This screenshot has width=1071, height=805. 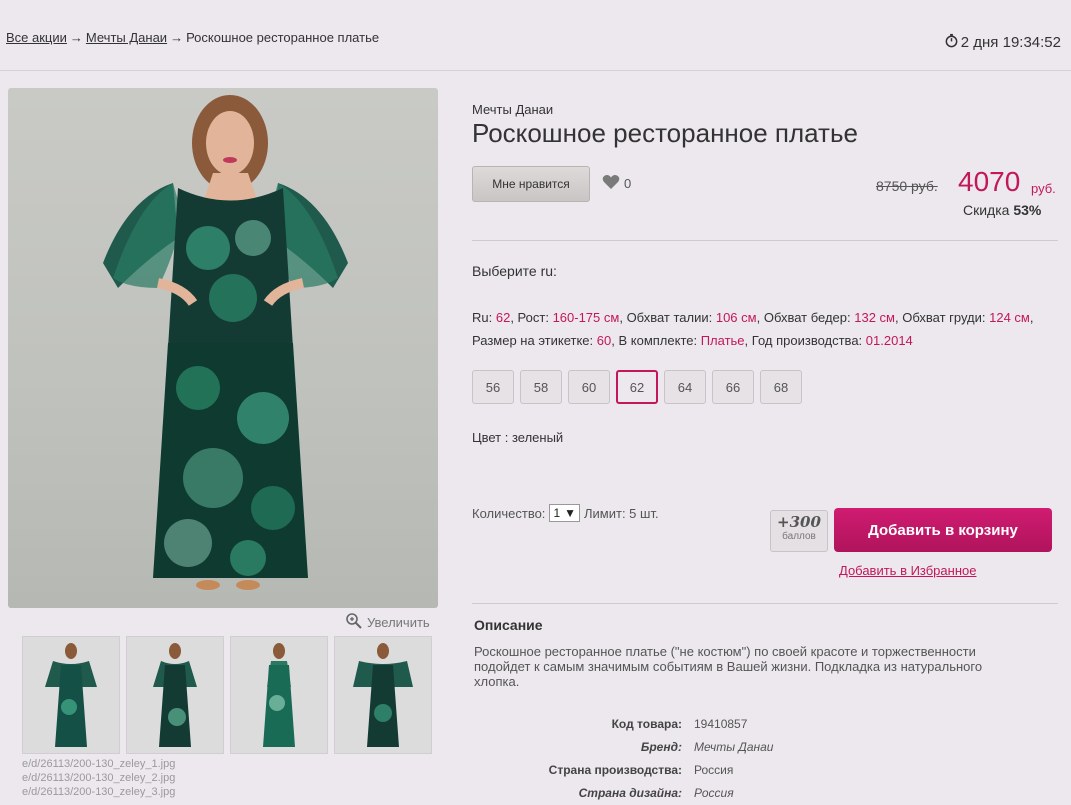 I want to click on product-color: Цвет : зеленый, so click(x=518, y=437).